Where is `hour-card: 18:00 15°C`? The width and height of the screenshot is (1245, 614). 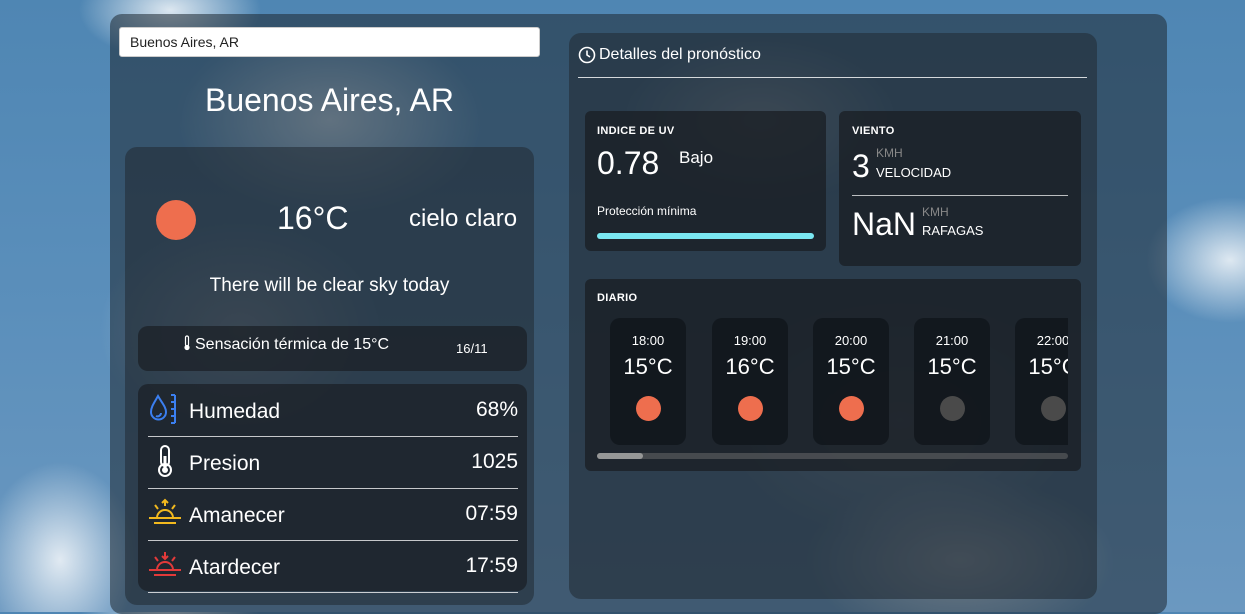
hour-card: 18:00 15°C is located at coordinates (648, 381).